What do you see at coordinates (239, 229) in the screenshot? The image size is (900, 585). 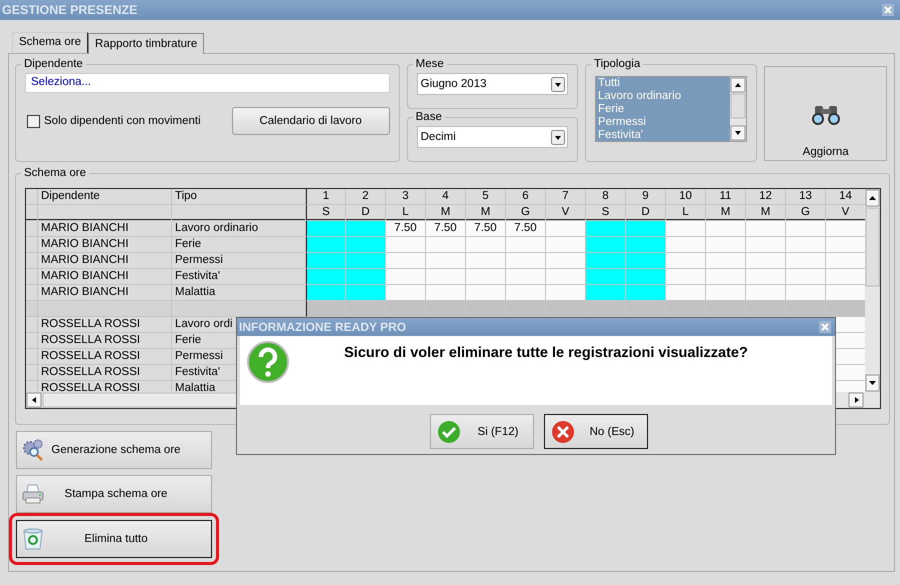 I see `table-cell: Lavoro ordinario` at bounding box center [239, 229].